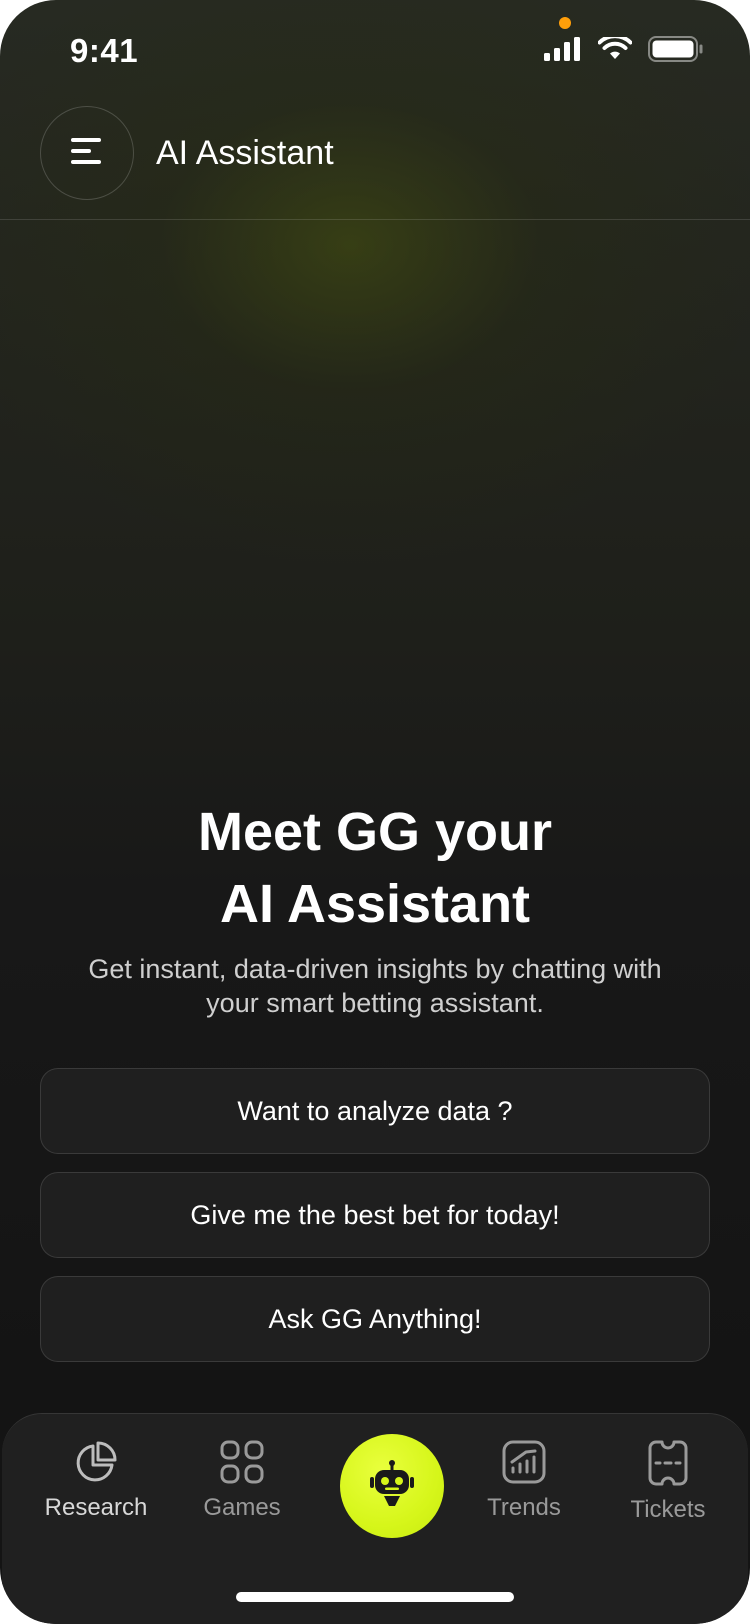 The height and width of the screenshot is (1624, 750). I want to click on tab-games: Games, so click(242, 1481).